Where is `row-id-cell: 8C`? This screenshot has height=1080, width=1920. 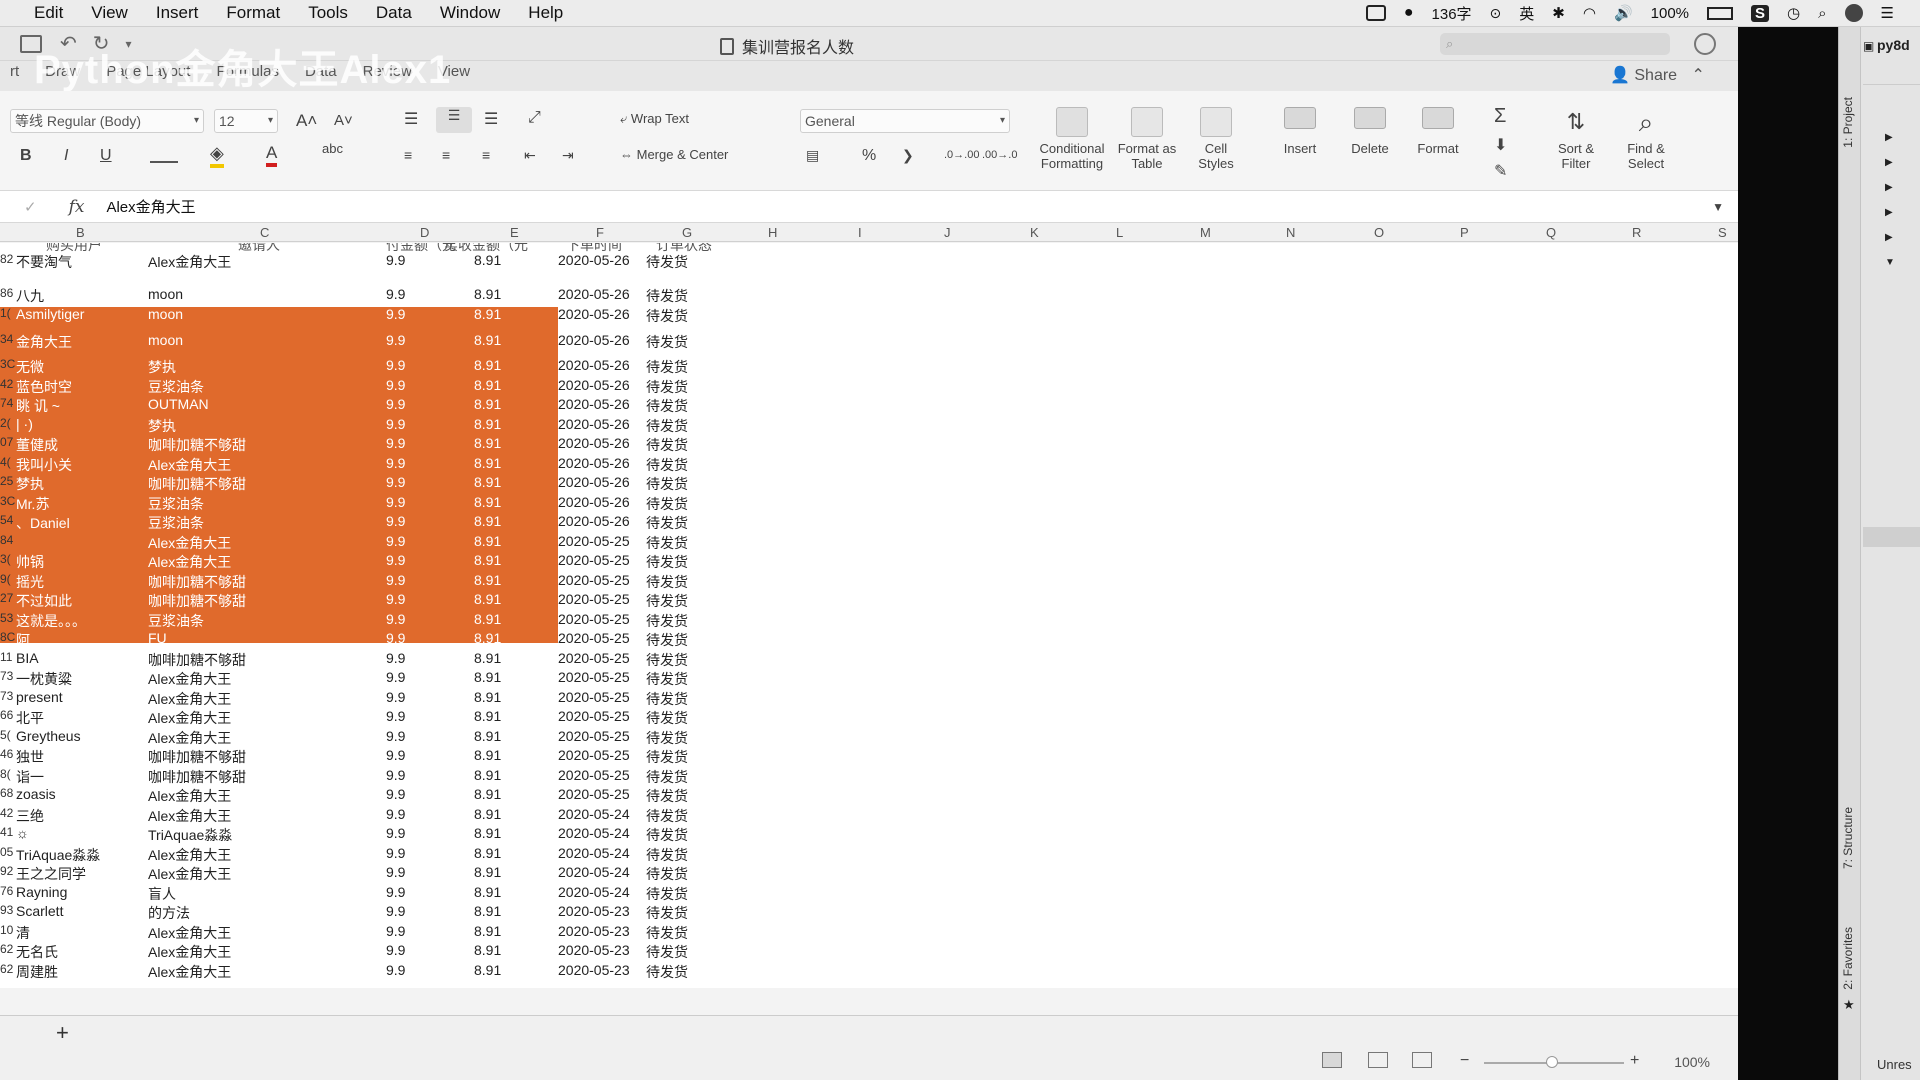
row-id-cell: 8C is located at coordinates (7, 637).